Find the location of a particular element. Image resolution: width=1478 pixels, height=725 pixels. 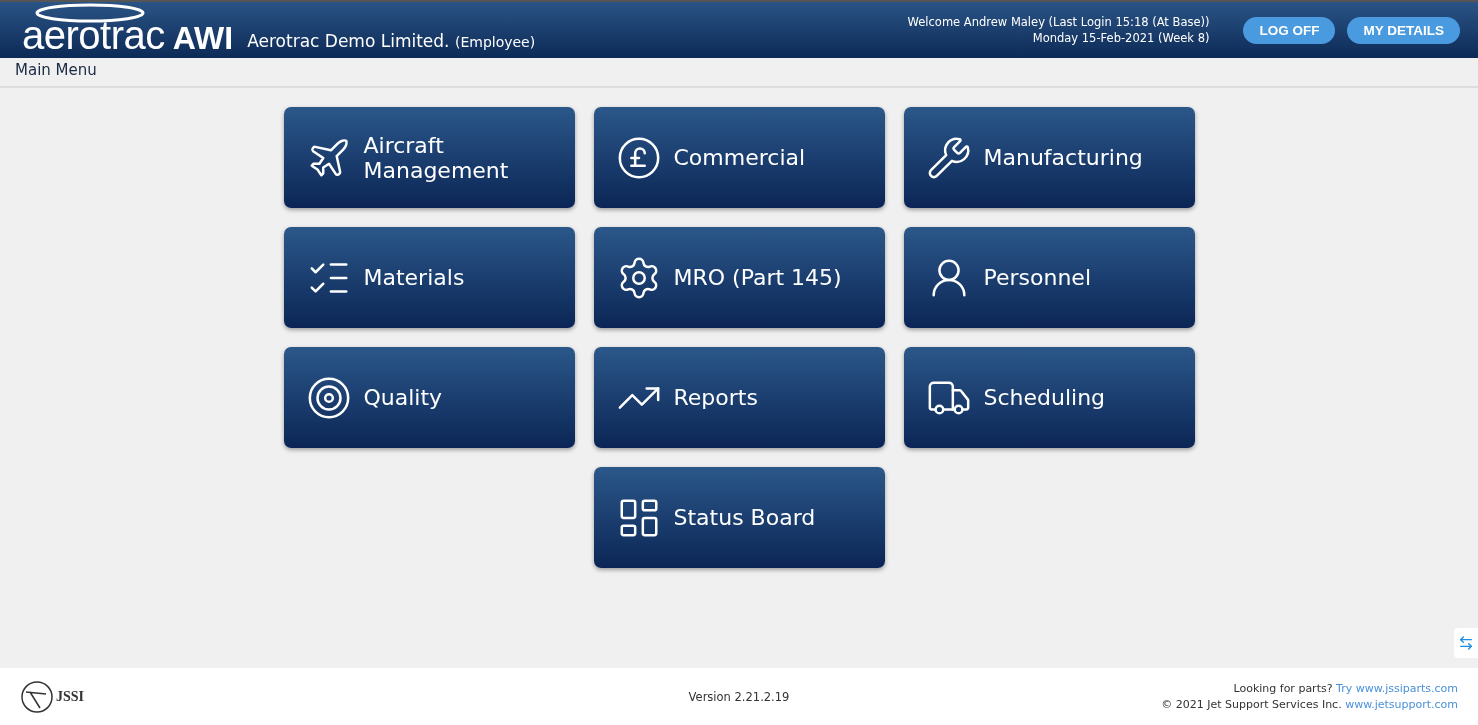

version-text: Version 2.21.2.19 is located at coordinates (739, 696).